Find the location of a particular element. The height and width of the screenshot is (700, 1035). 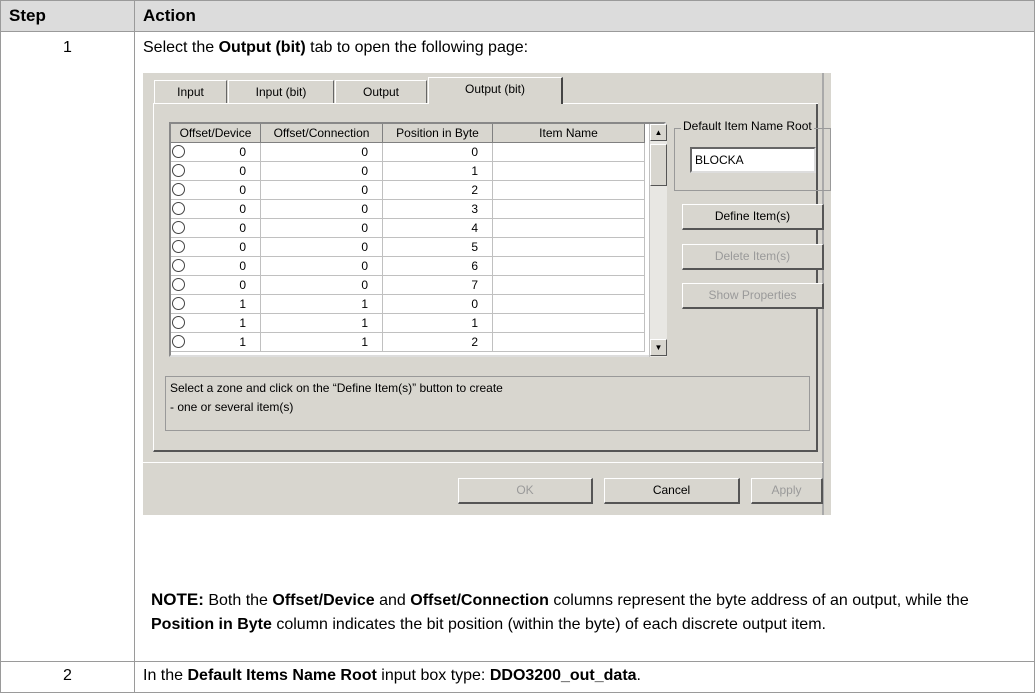

table-row: 0 0 4 is located at coordinates (408, 228).